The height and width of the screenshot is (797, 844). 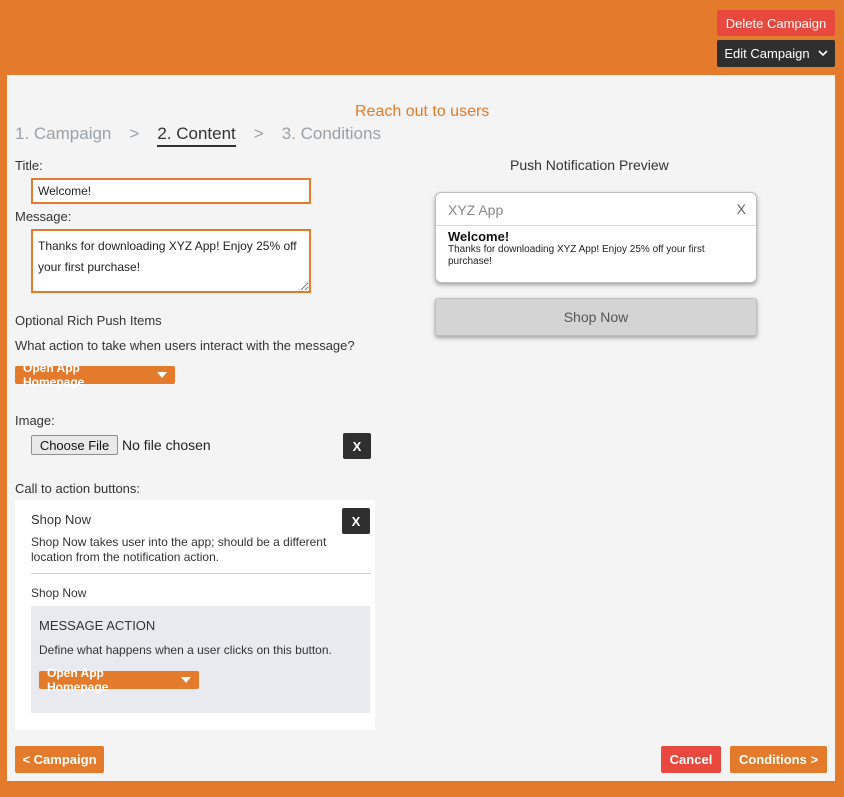 I want to click on cta-title: Shop Now, so click(x=61, y=519).